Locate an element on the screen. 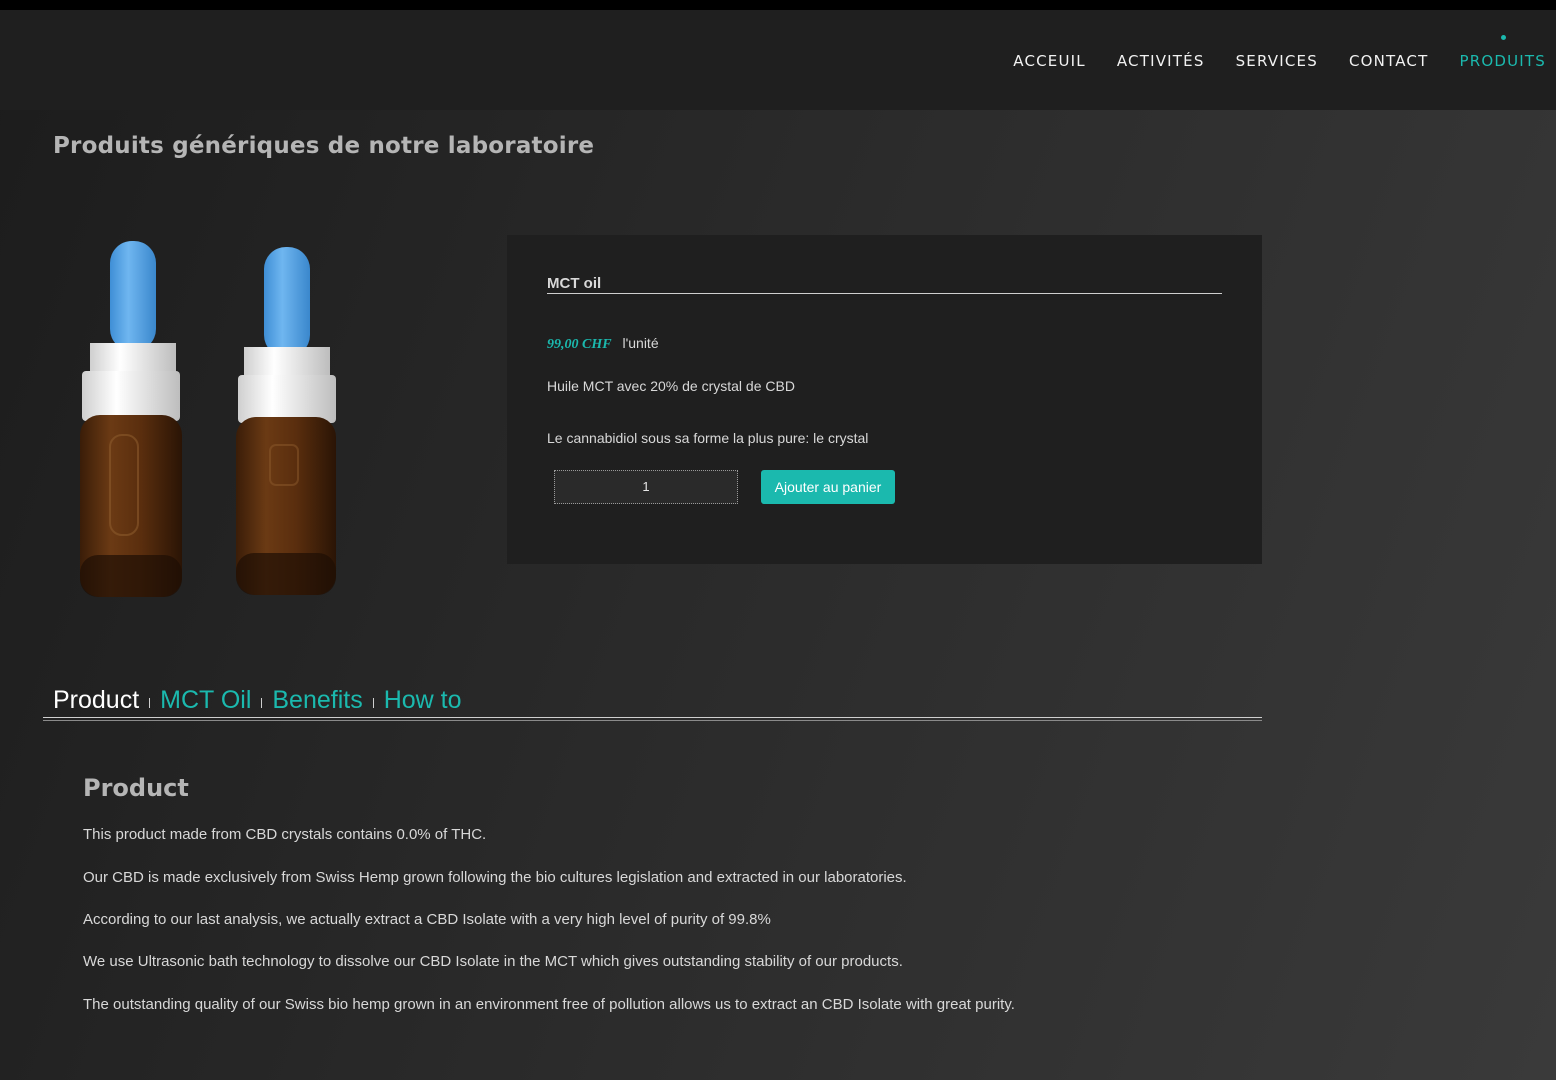 The width and height of the screenshot is (1556, 1080). bottle-left is located at coordinates (131, 419).